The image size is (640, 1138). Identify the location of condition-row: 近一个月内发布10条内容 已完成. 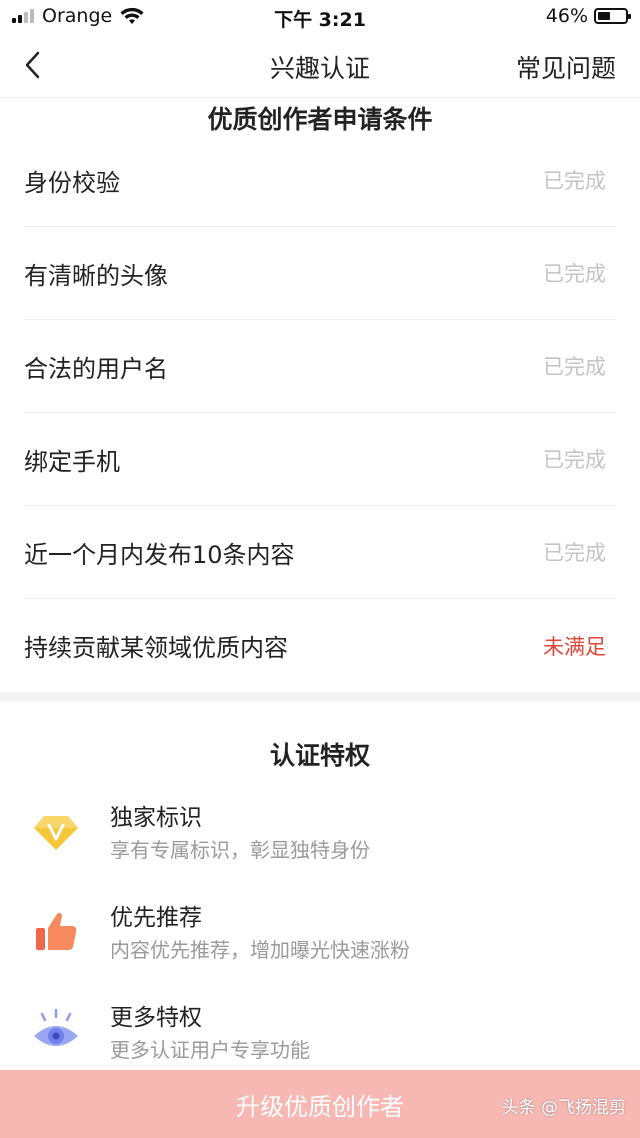
(320, 552).